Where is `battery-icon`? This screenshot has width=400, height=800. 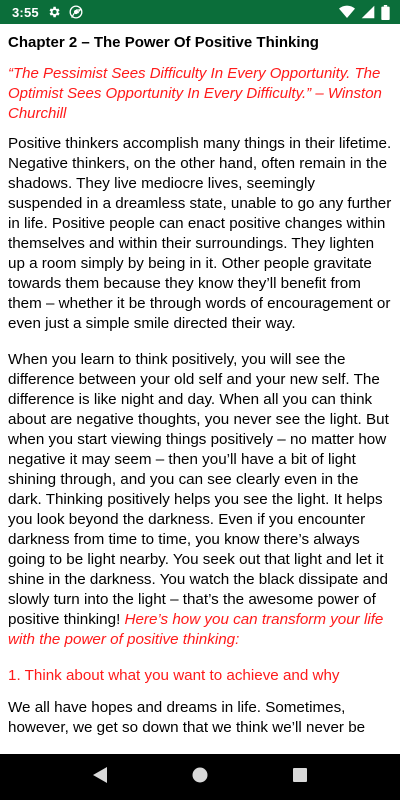 battery-icon is located at coordinates (385, 12).